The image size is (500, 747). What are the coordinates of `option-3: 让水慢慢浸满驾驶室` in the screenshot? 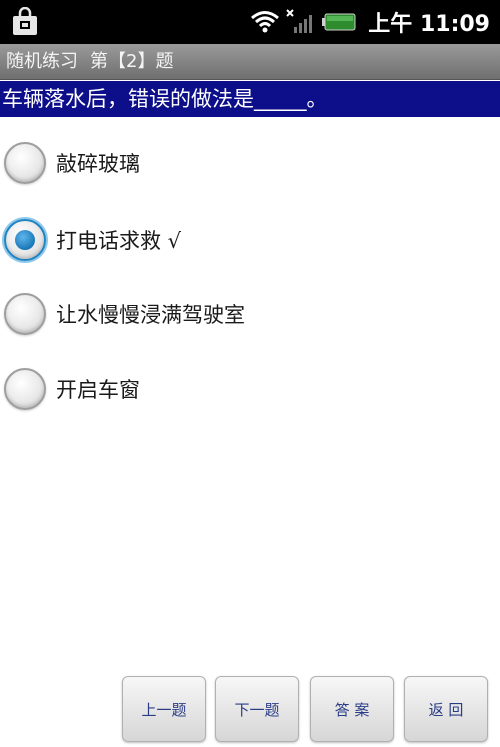 It's located at (124, 314).